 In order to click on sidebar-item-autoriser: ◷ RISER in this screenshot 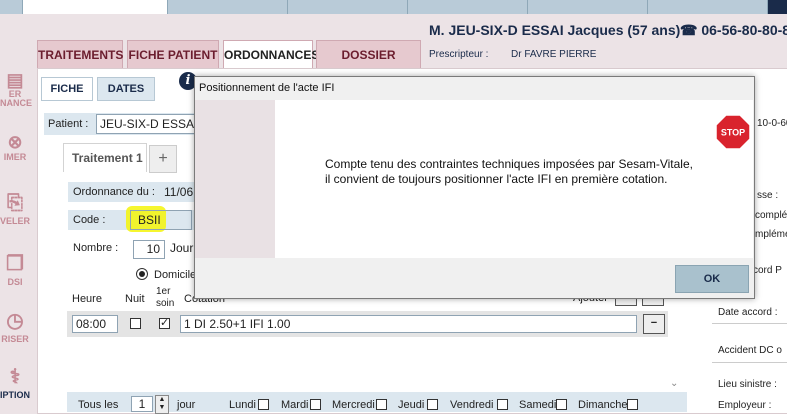, I will do `click(15, 326)`.